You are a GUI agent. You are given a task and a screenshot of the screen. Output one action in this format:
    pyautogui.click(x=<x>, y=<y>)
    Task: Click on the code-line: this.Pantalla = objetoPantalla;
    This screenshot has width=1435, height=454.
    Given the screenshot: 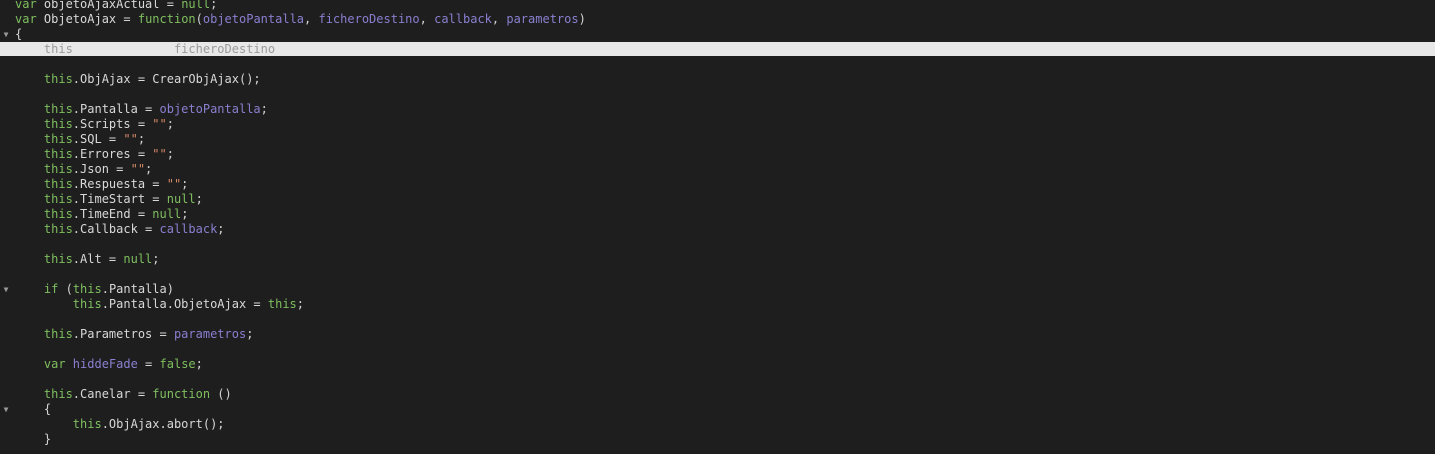 What is the action you would take?
    pyautogui.click(x=717, y=109)
    